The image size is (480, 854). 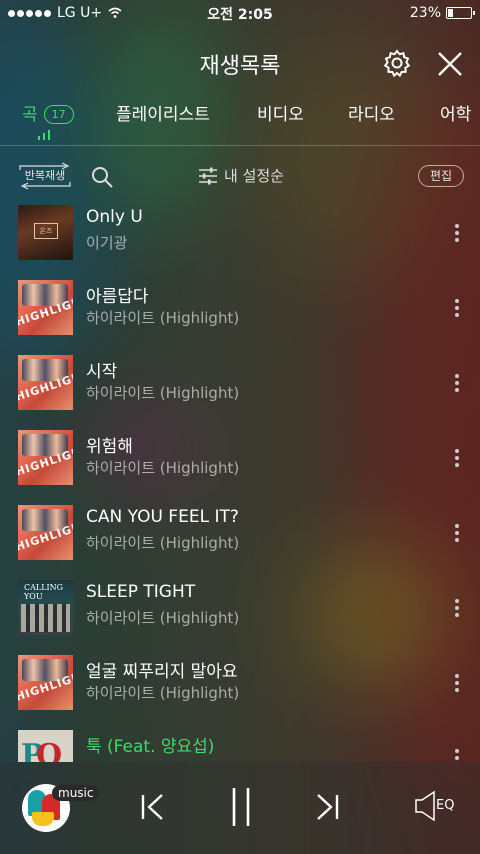 What do you see at coordinates (280, 112) in the screenshot?
I see `tab-video: 비디오` at bounding box center [280, 112].